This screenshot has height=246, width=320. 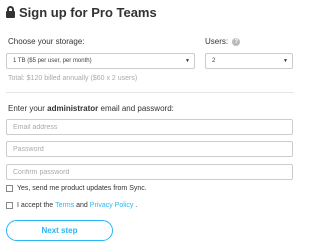 What do you see at coordinates (112, 205) in the screenshot?
I see `privacy-policy-link: Privacy Policy` at bounding box center [112, 205].